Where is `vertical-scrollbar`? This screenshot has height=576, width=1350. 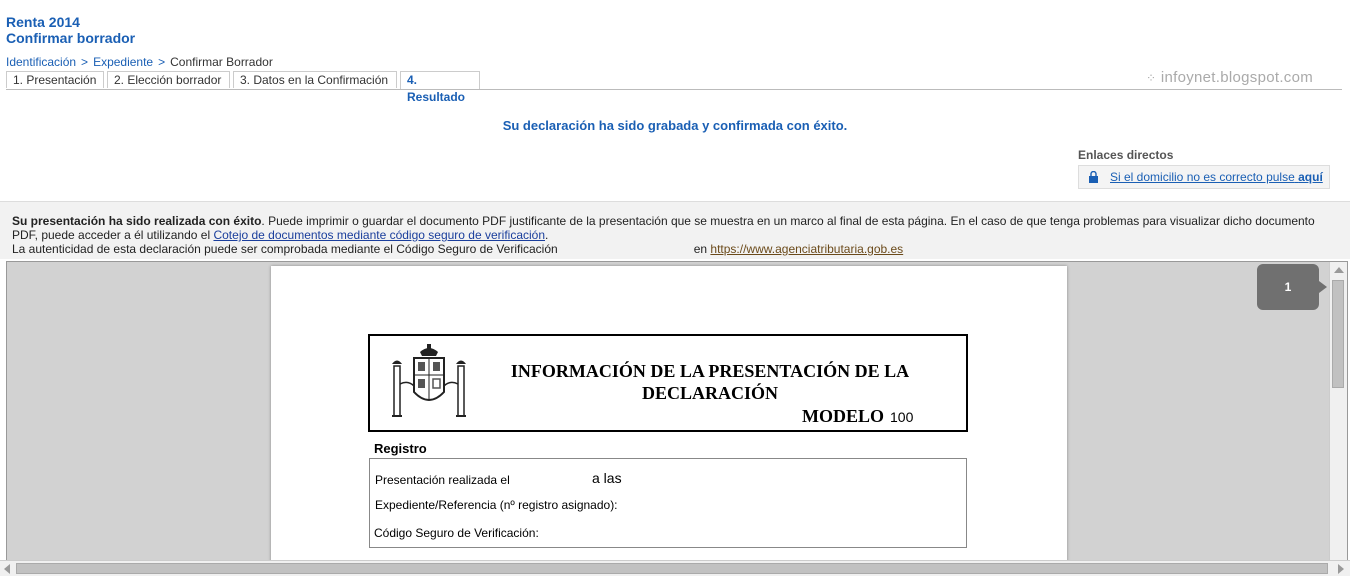 vertical-scrollbar is located at coordinates (1338, 411).